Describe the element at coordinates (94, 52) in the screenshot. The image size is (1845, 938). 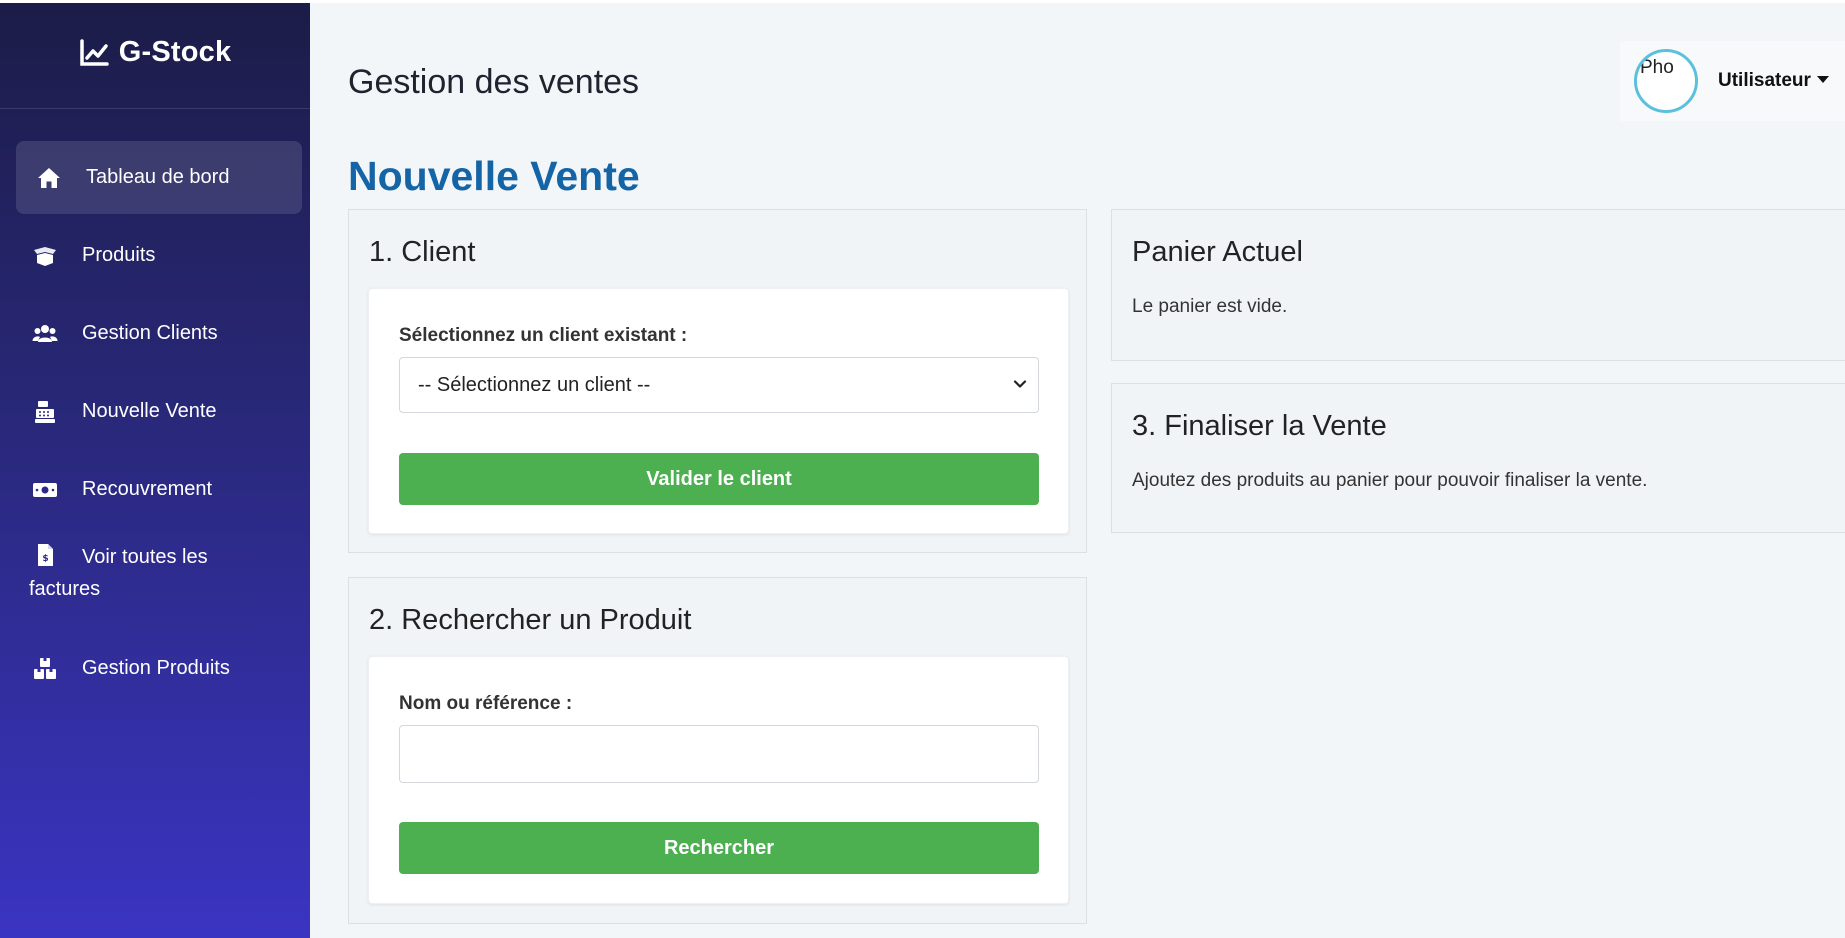
I see `chart-line-icon` at that location.